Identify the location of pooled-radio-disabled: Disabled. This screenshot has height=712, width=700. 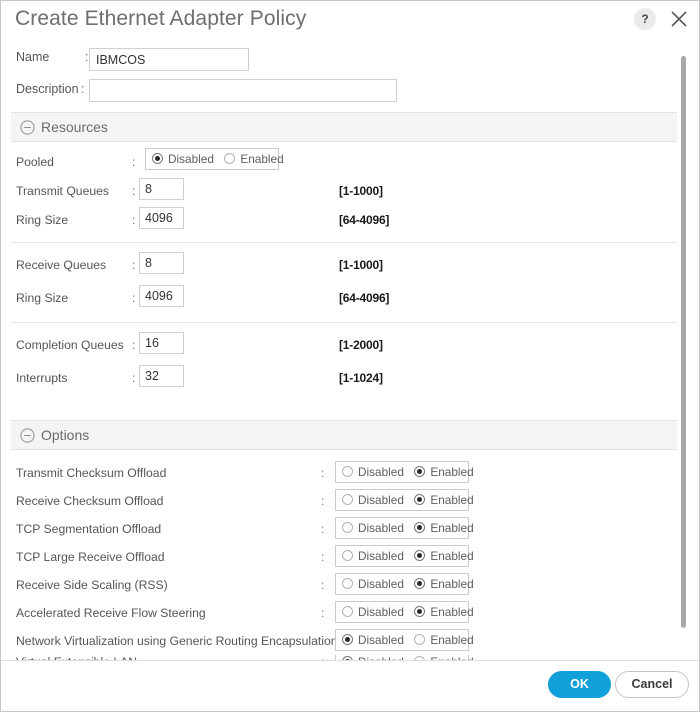
(183, 159).